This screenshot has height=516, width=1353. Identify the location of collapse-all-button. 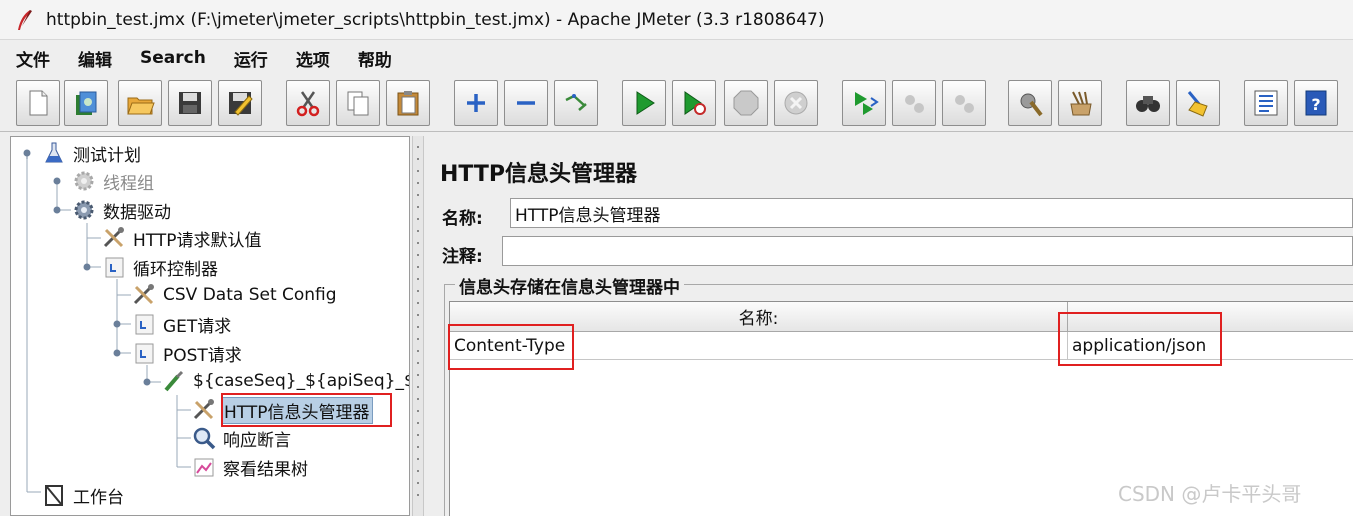
(526, 103).